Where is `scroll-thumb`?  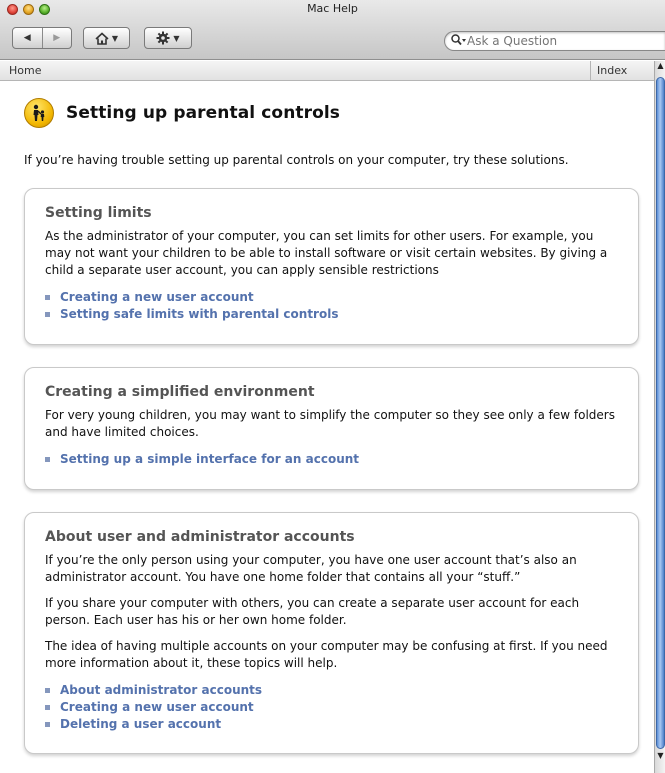
scroll-thumb is located at coordinates (660, 413).